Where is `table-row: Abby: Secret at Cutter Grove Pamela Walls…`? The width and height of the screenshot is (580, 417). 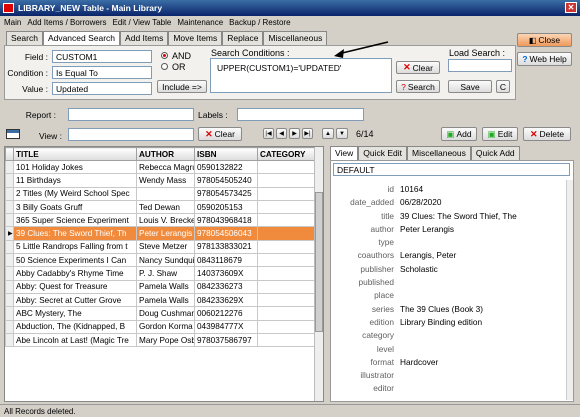
table-row: Abby: Secret at Cutter Grove Pamela Walls… is located at coordinates (161, 300).